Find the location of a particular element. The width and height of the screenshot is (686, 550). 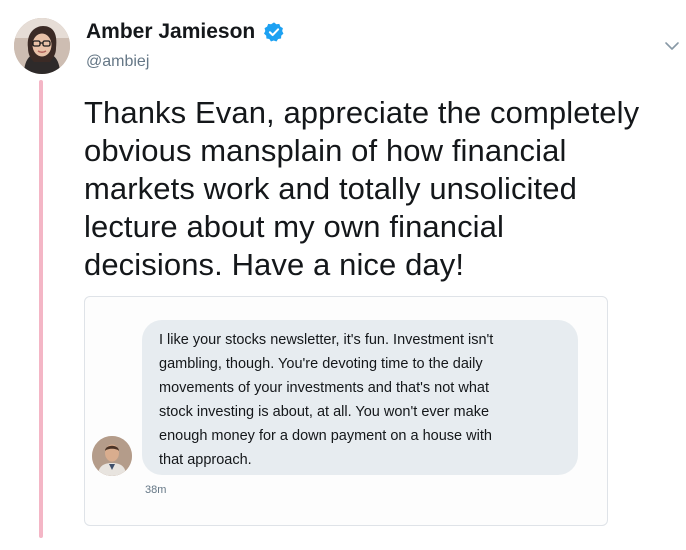

message-line: that approach. is located at coordinates (205, 460).